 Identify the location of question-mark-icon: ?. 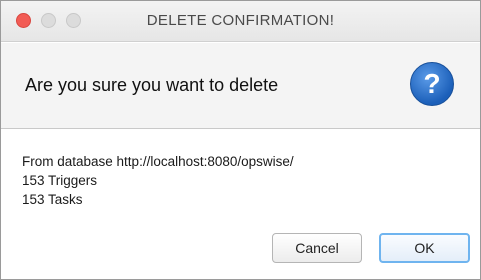
(432, 84).